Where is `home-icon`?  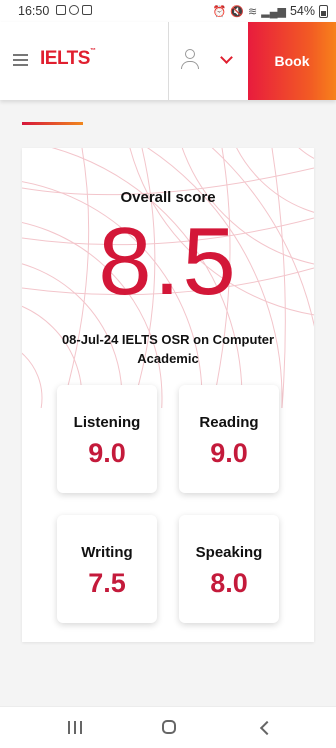
home-icon is located at coordinates (169, 727).